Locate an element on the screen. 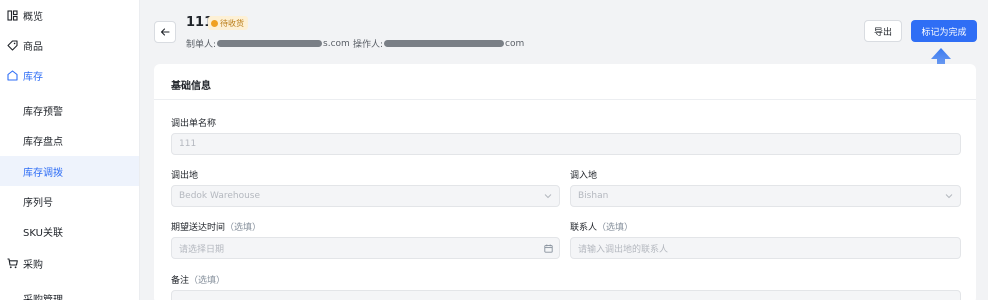  label-text: 联系人 is located at coordinates (584, 228).